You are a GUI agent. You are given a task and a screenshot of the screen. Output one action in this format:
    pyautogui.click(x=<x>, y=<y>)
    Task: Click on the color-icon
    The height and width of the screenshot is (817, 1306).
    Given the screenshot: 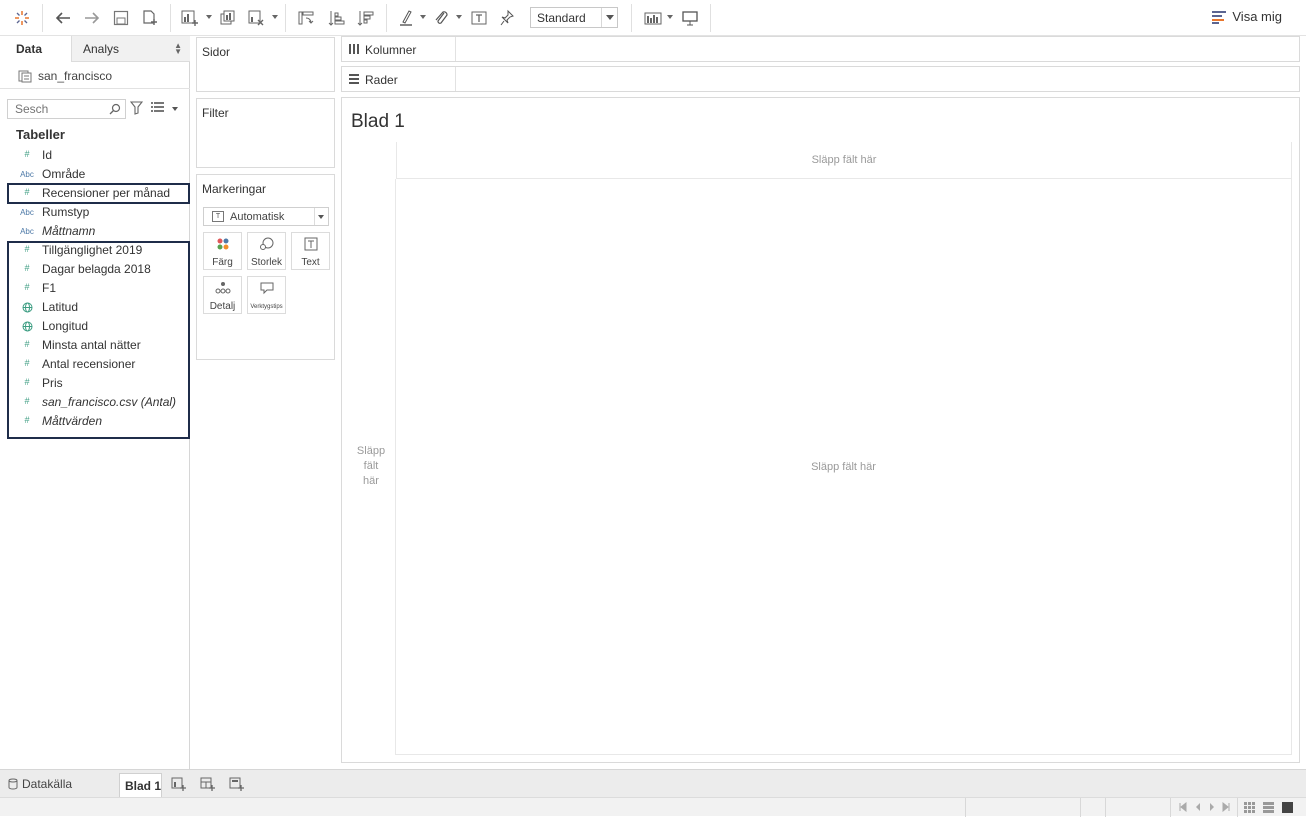 What is the action you would take?
    pyautogui.click(x=222, y=244)
    